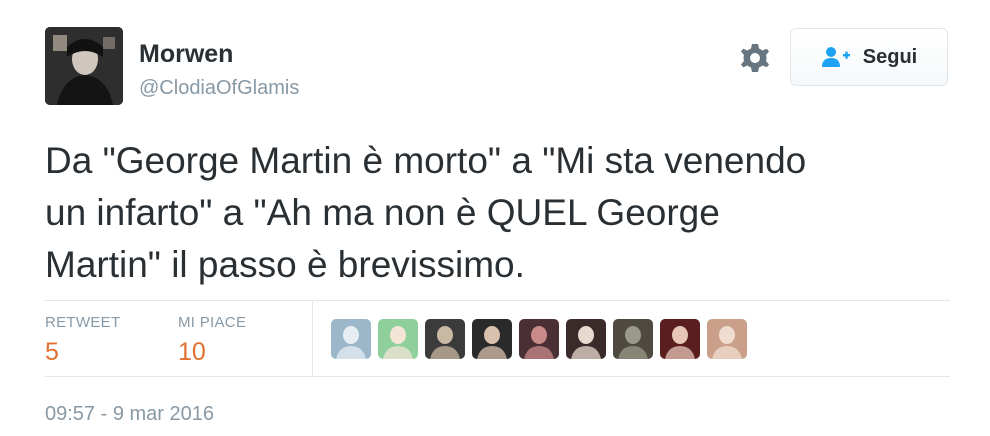 The image size is (990, 436). Describe the element at coordinates (835, 57) in the screenshot. I see `follow-person-plus-icon` at that location.